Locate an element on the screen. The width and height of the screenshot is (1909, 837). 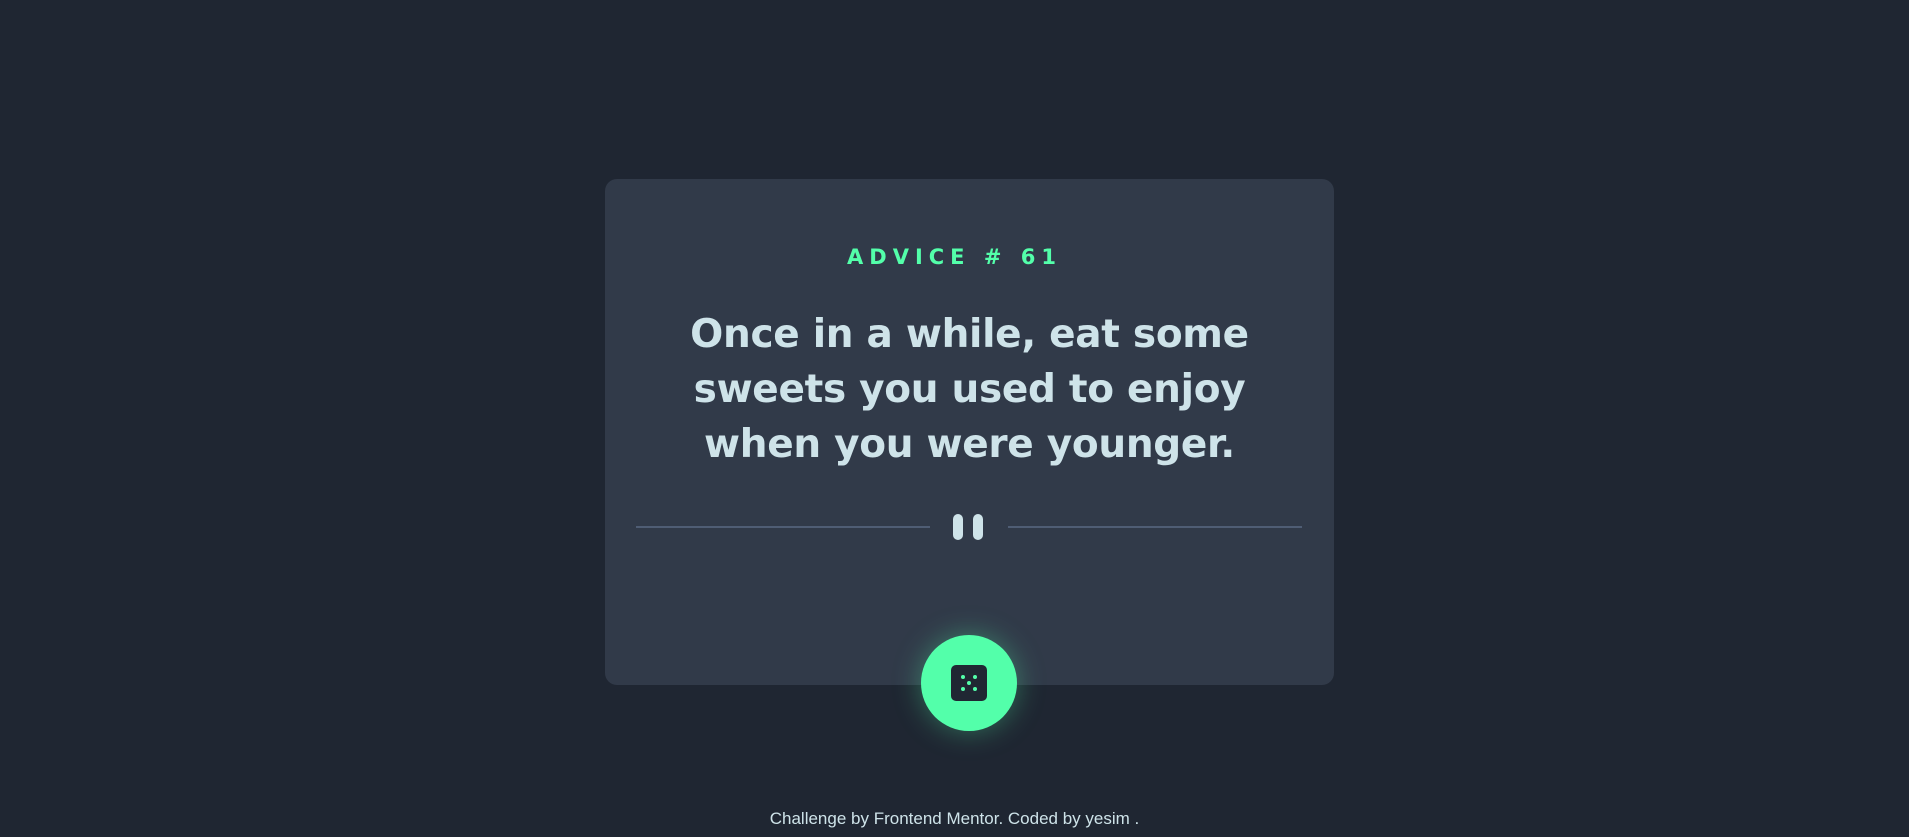
dice-icon is located at coordinates (969, 683).